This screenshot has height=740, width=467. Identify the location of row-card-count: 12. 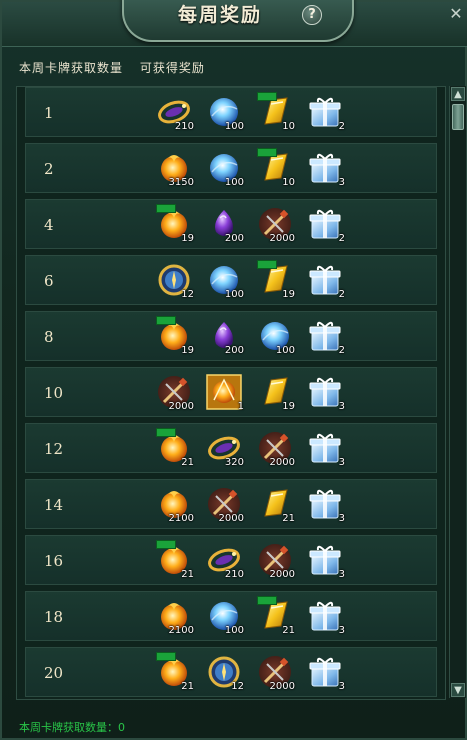
(54, 449).